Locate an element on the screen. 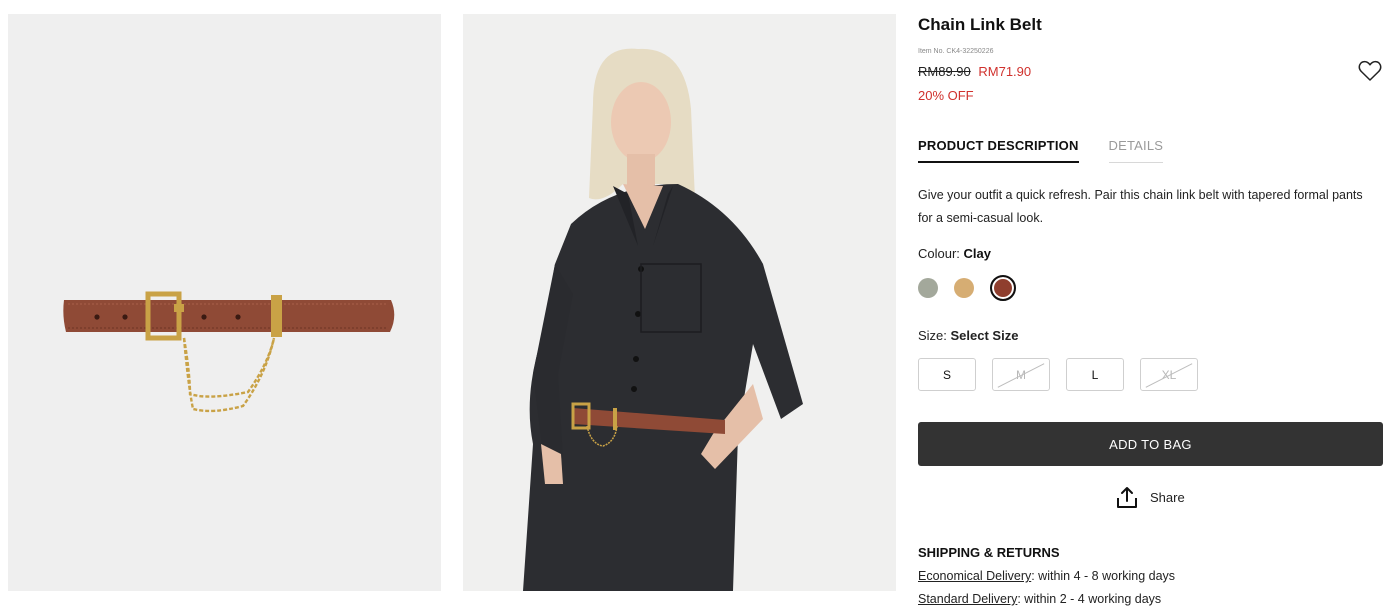 The image size is (1391, 609). colour-label: Colour: Clay is located at coordinates (954, 253).